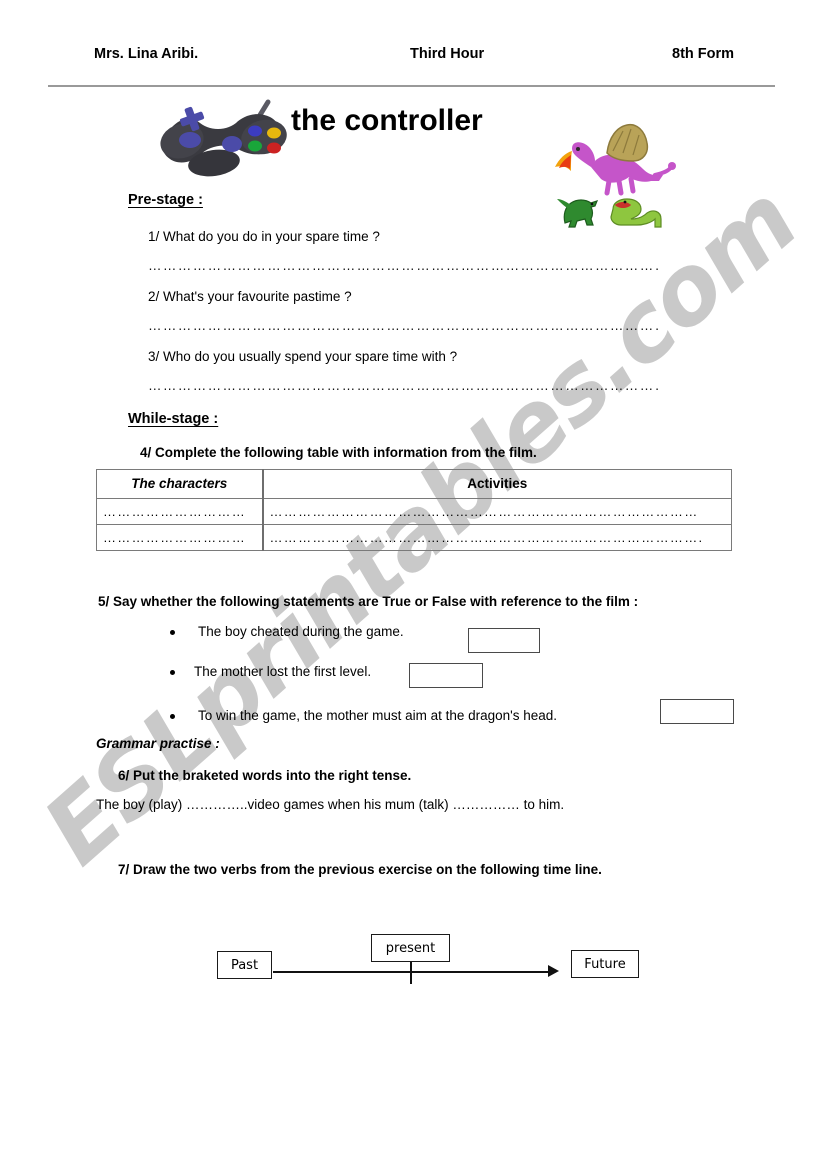 The width and height of the screenshot is (821, 1161). I want to click on table-header-activities: Activities, so click(497, 484).